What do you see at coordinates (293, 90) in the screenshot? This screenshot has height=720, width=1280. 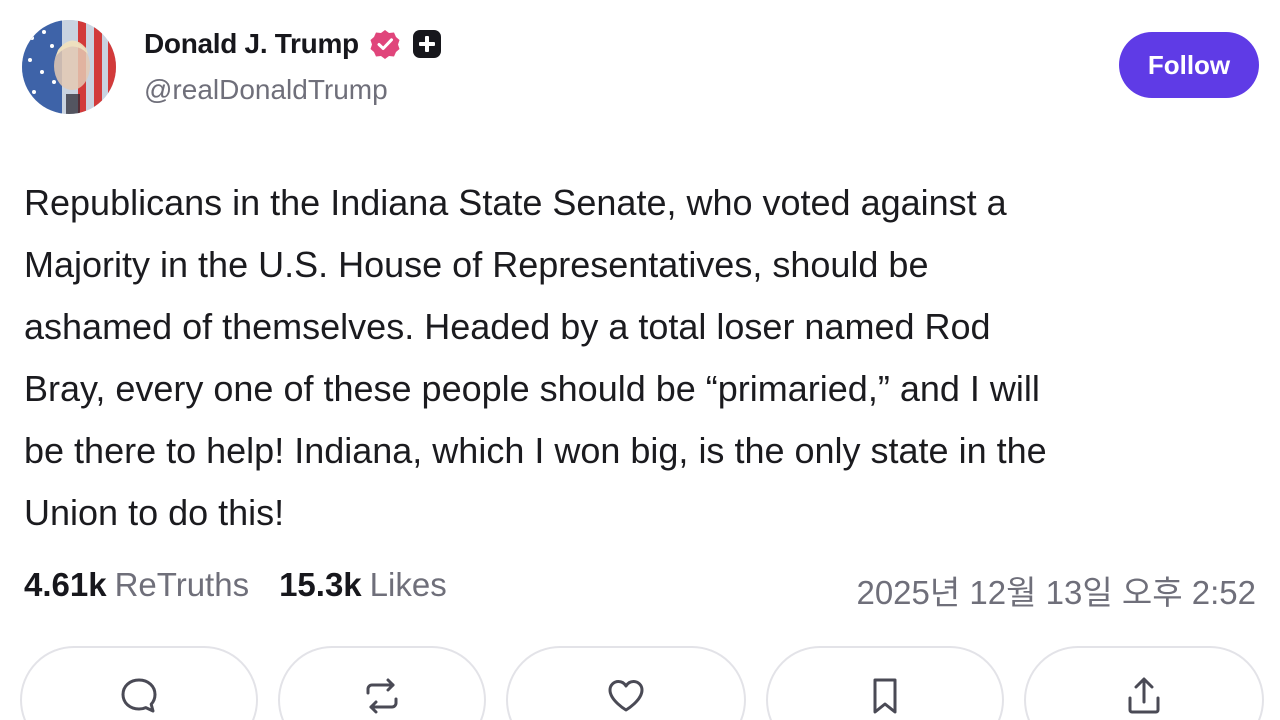 I see `author-handle: @realDonaldTrump` at bounding box center [293, 90].